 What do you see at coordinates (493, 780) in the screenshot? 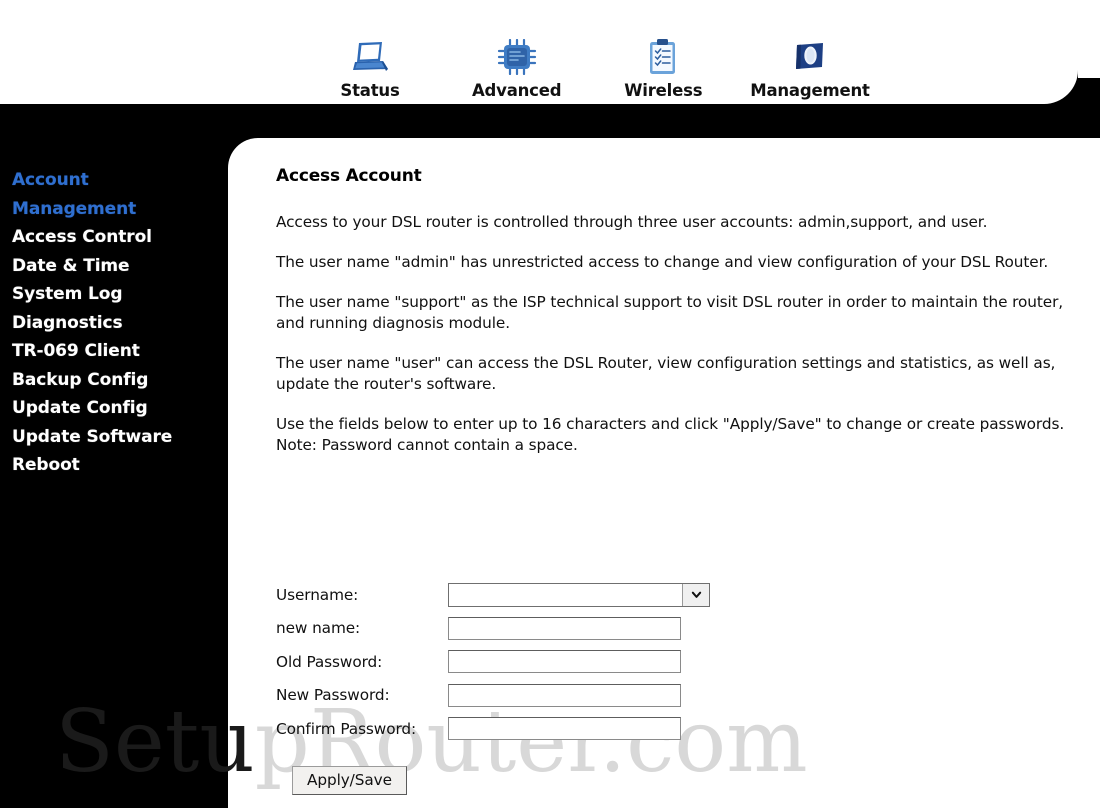
I see `form-actions: Apply/Save` at bounding box center [493, 780].